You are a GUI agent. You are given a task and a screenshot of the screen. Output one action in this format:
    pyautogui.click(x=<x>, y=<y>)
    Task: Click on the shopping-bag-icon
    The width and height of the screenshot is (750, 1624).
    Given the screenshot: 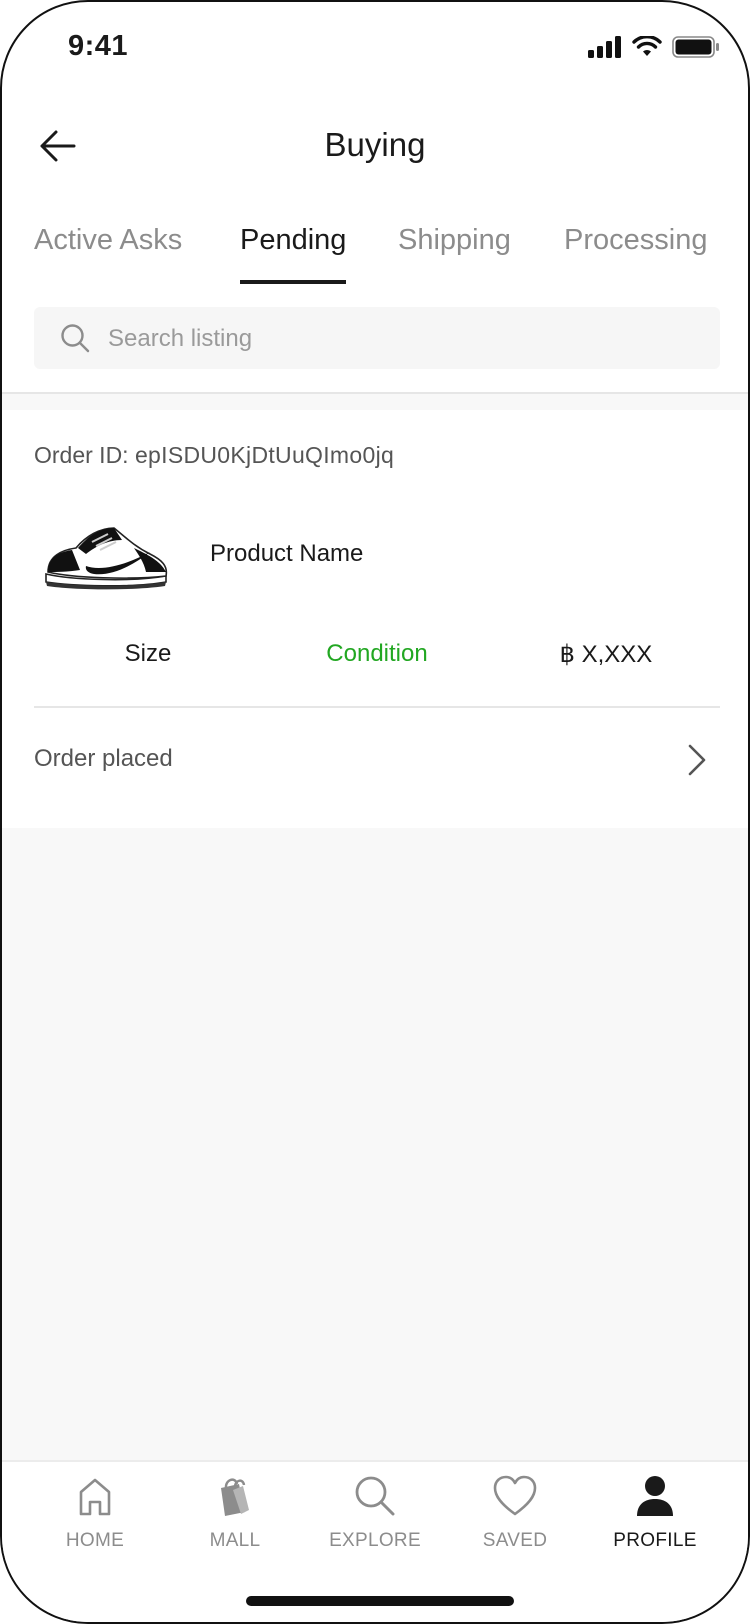 What is the action you would take?
    pyautogui.click(x=235, y=1497)
    